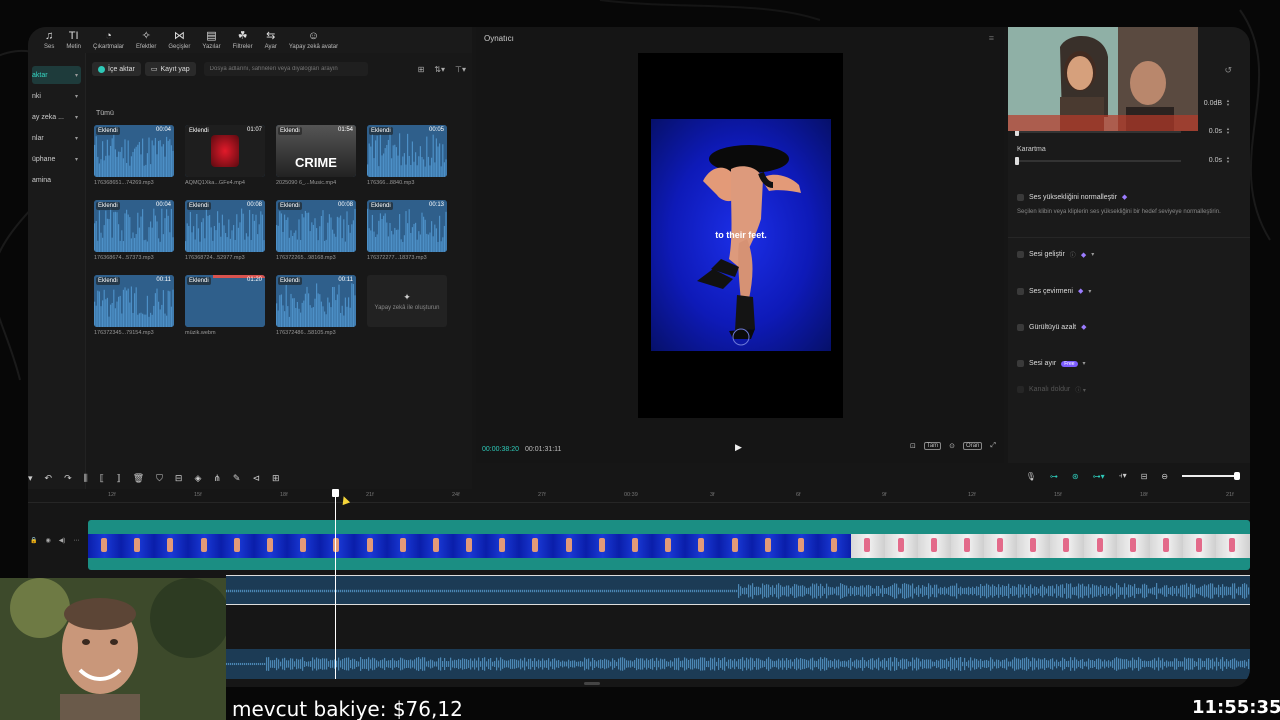 This screenshot has width=1280, height=720. What do you see at coordinates (179, 40) in the screenshot?
I see `toolbar-transitions-button: ⋈ Geçişler` at bounding box center [179, 40].